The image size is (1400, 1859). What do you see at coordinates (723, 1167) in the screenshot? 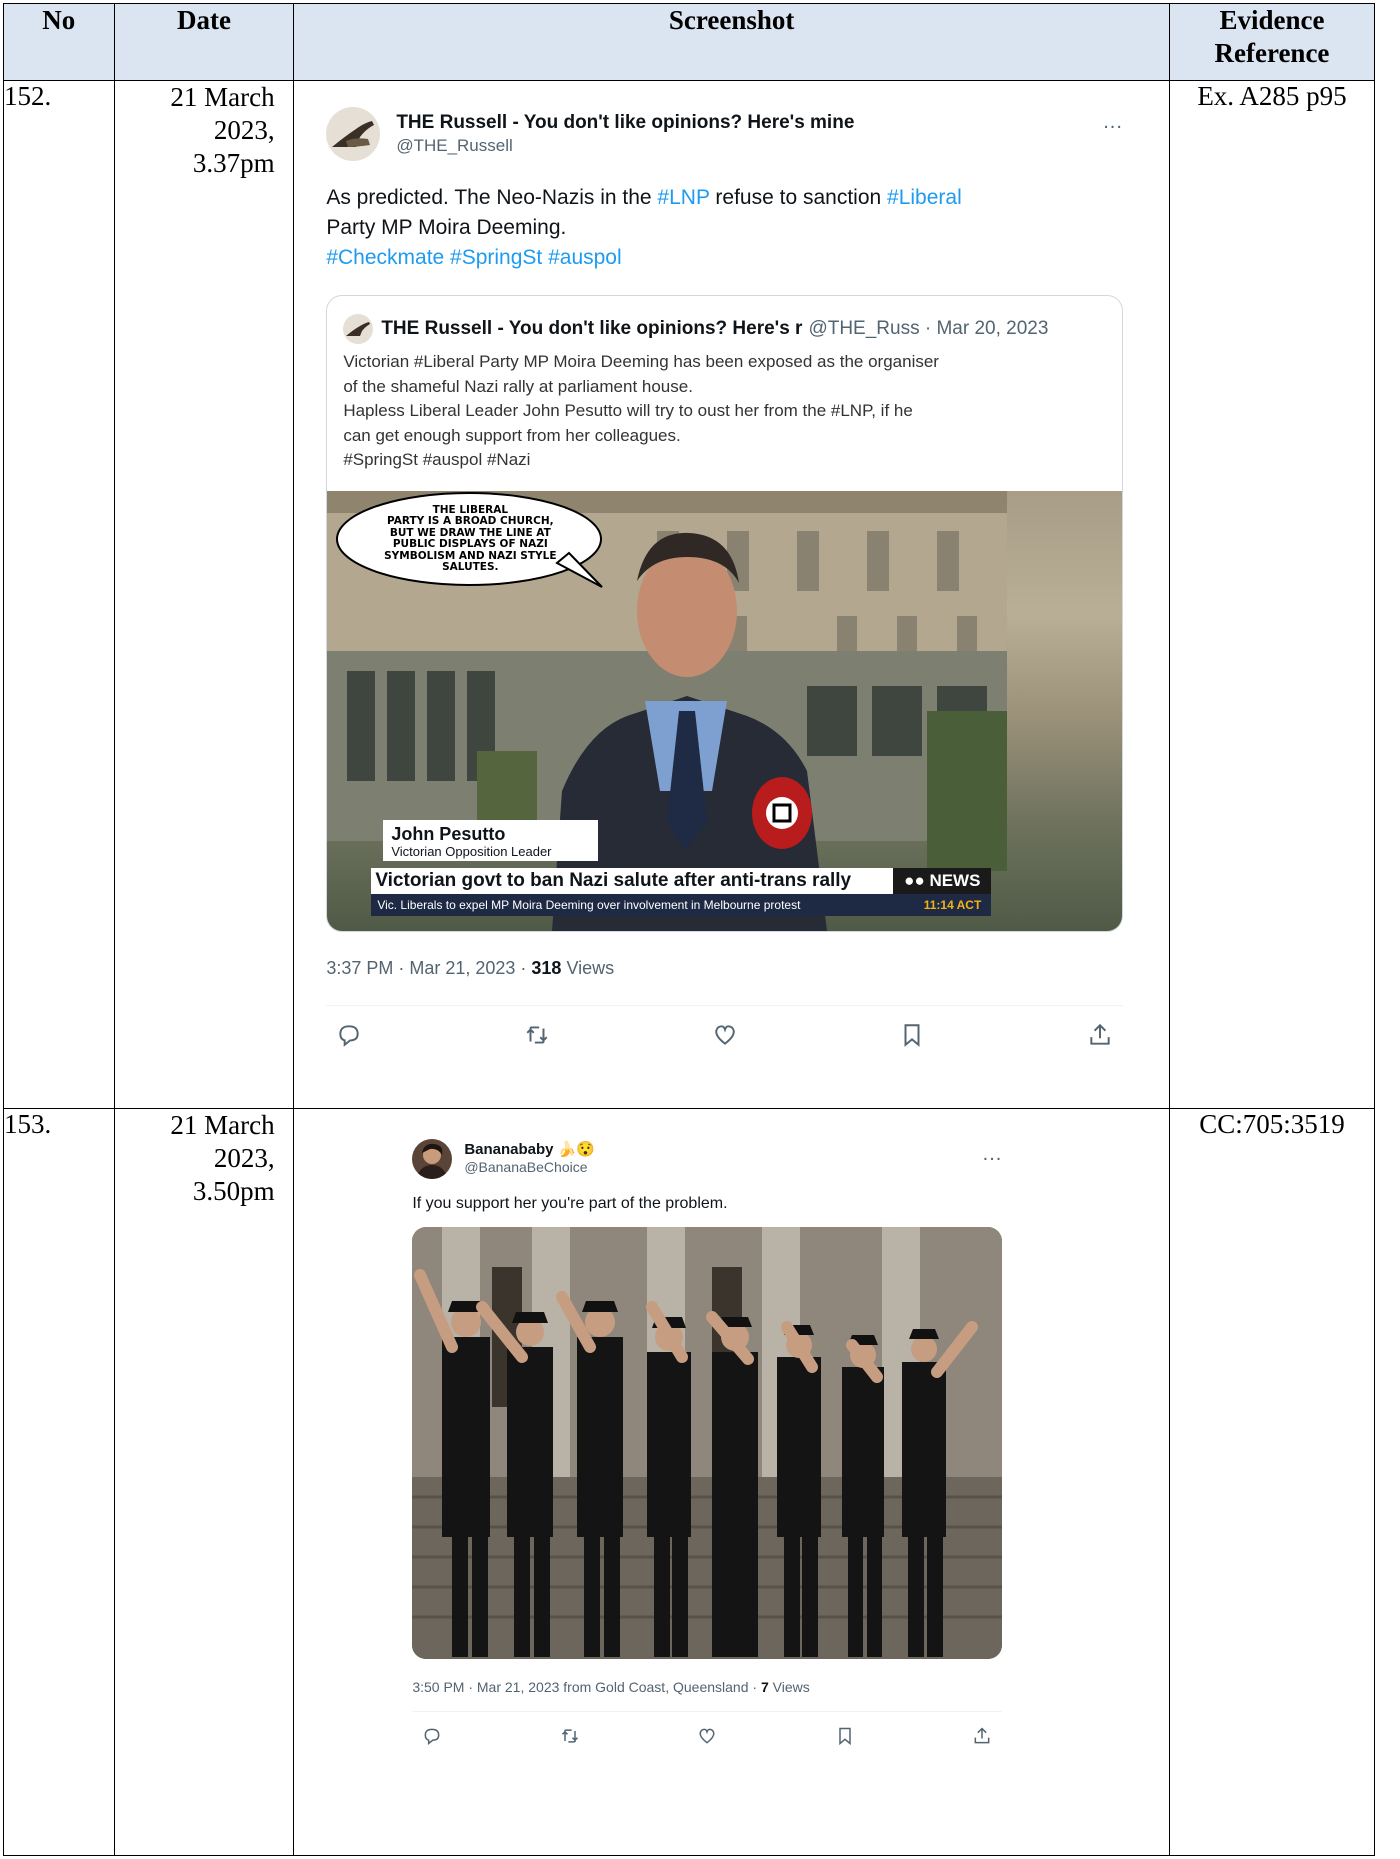
I see `tweet-author-handle: @BananaBeChoice` at bounding box center [723, 1167].